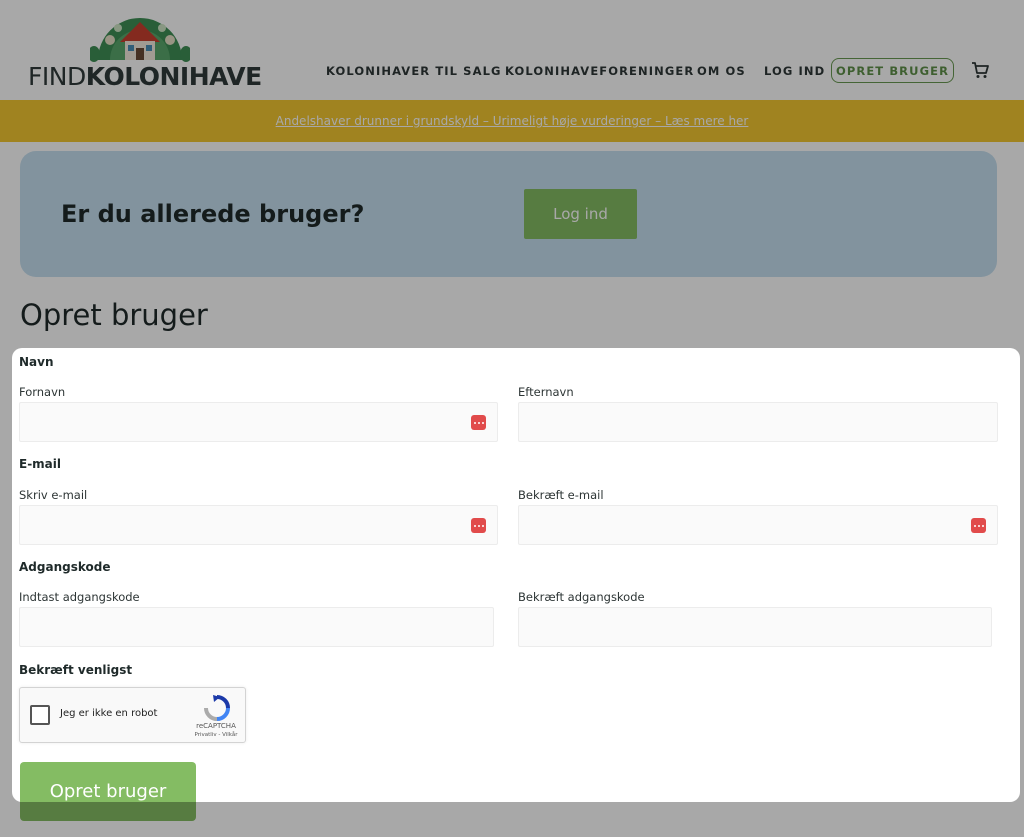  I want to click on logo-text-find: FIND, so click(57, 76).